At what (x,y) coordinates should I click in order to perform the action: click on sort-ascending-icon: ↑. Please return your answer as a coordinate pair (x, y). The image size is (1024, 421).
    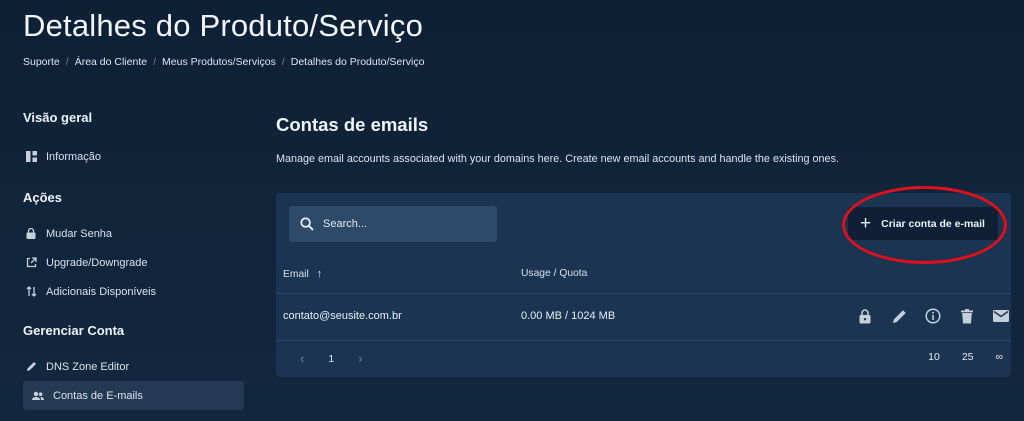
    Looking at the image, I should click on (319, 274).